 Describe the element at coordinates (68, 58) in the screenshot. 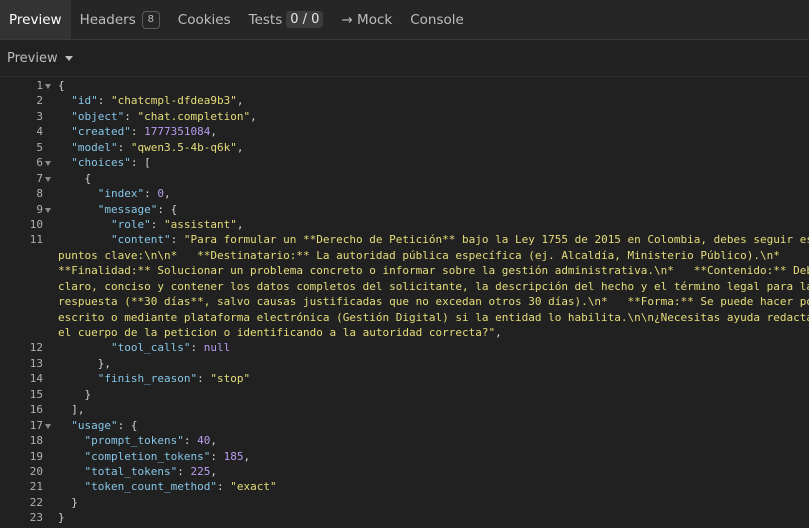

I see `caret-down-icon` at that location.